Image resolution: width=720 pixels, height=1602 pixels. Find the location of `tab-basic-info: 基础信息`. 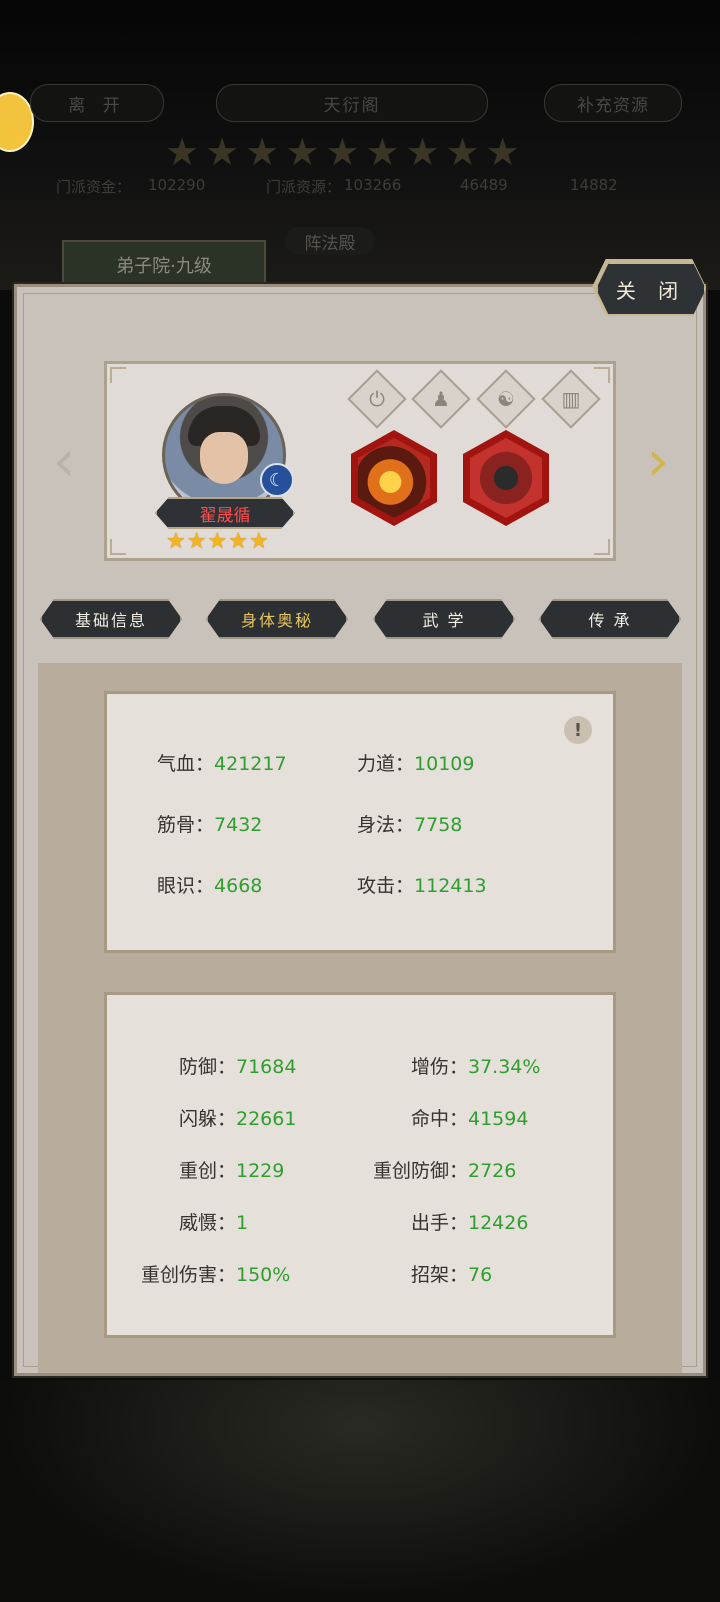

tab-basic-info: 基础信息 is located at coordinates (111, 619).